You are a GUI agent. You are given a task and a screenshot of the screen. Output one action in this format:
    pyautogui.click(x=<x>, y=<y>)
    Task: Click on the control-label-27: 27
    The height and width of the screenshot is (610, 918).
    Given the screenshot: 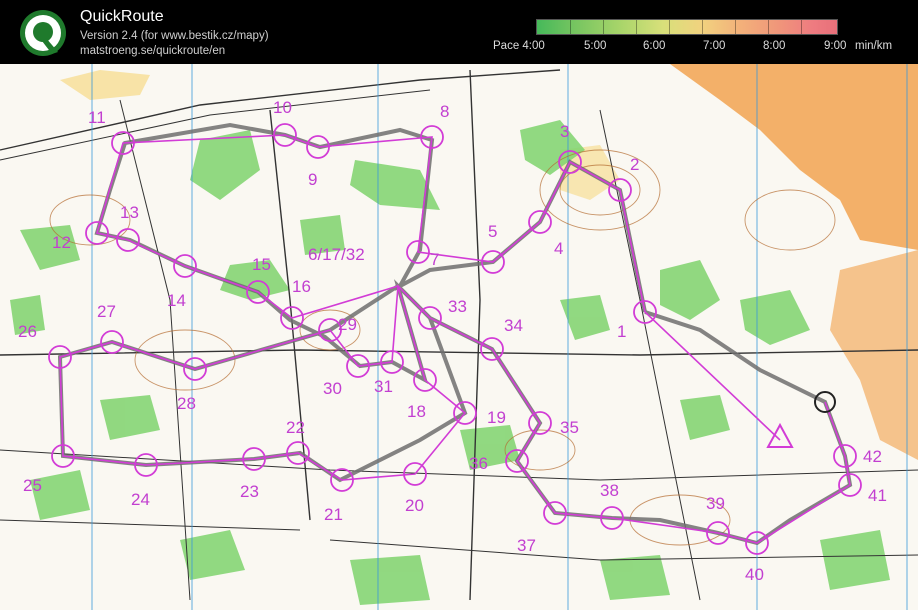 What is the action you would take?
    pyautogui.click(x=106, y=311)
    